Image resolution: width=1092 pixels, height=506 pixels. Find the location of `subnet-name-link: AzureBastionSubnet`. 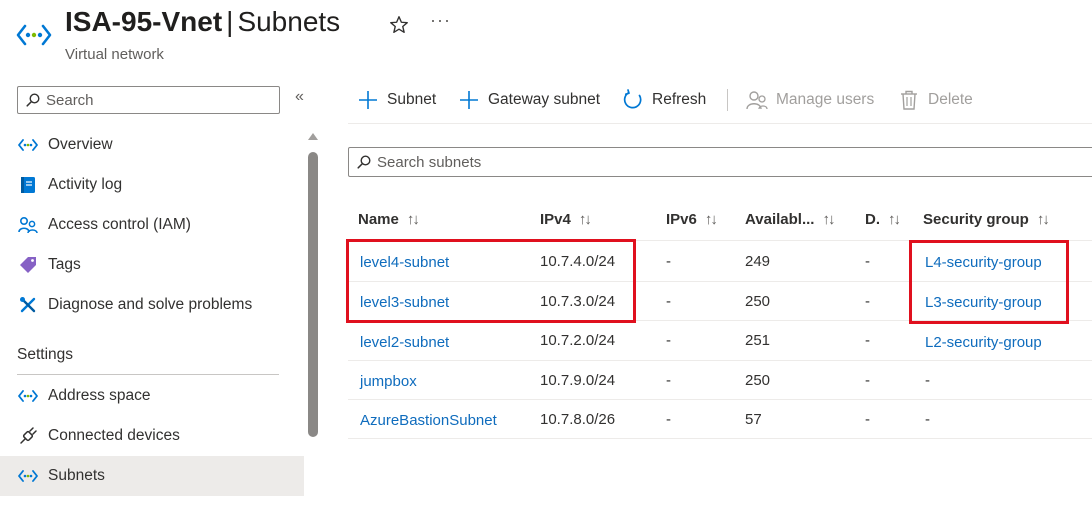

subnet-name-link: AzureBastionSubnet is located at coordinates (428, 421).